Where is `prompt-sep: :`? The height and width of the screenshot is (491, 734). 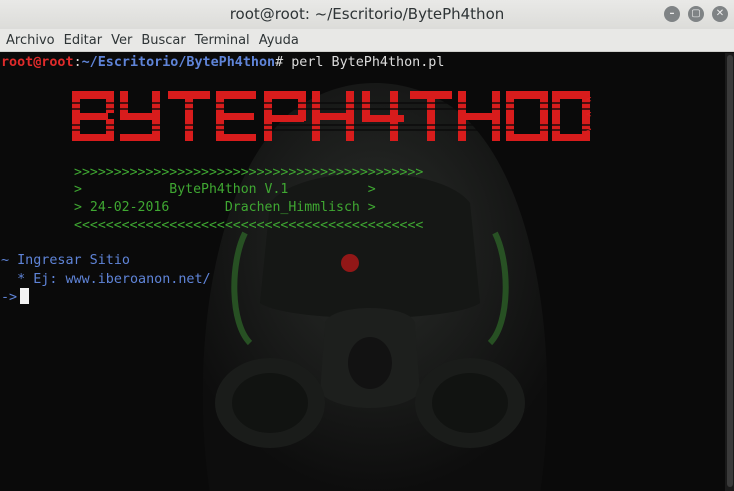 prompt-sep: : is located at coordinates (77, 62).